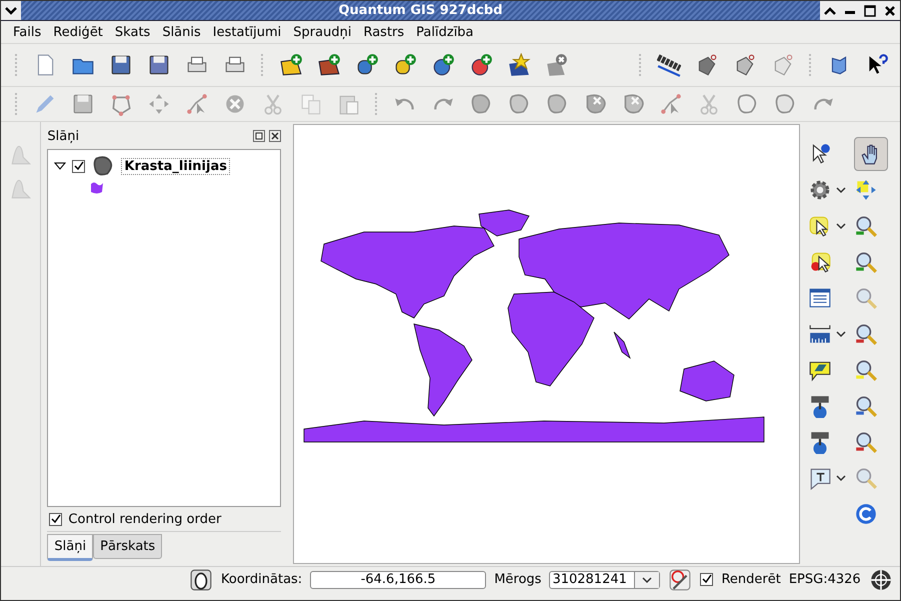 The image size is (901, 601). Describe the element at coordinates (880, 580) in the screenshot. I see `projection-icon` at that location.